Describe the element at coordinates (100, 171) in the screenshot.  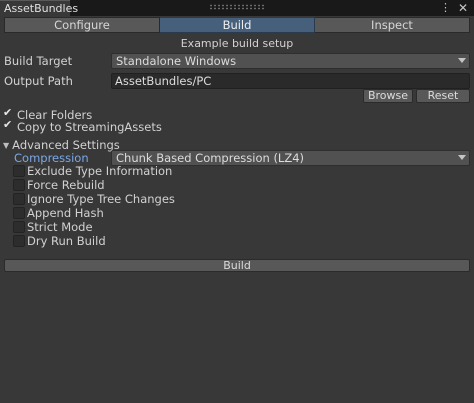
I see `exclude-type-information-label: Exclude Type Information` at that location.